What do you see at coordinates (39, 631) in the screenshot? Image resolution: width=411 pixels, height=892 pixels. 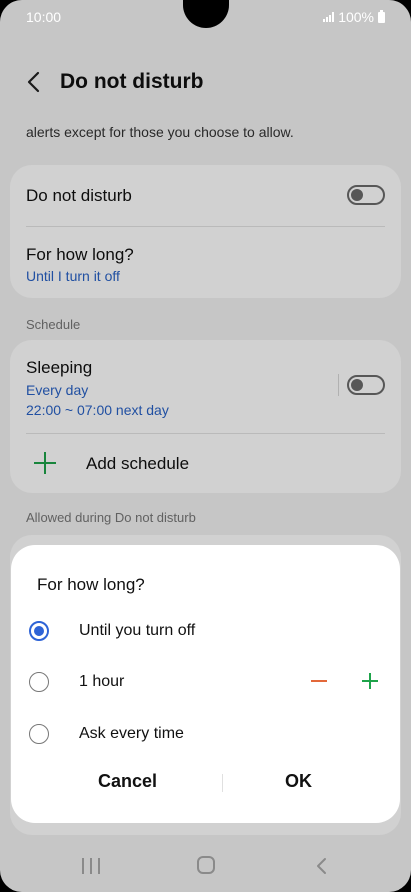 I see `radio-button-selected` at bounding box center [39, 631].